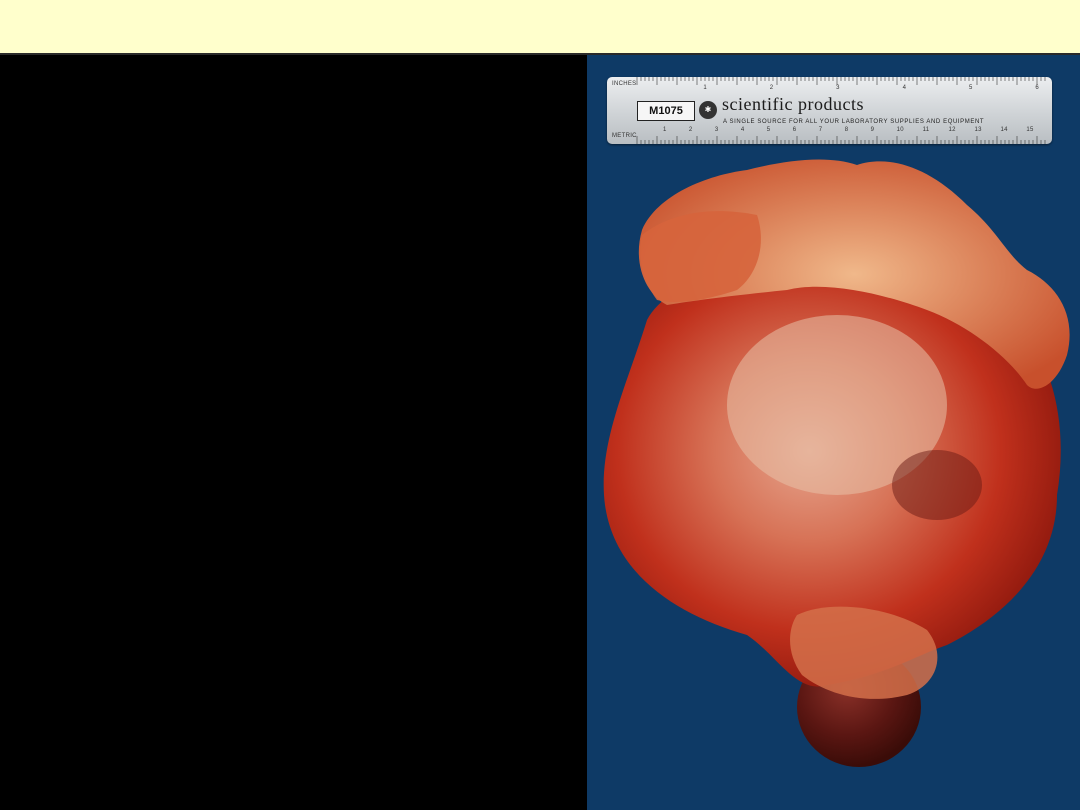 Image resolution: width=1080 pixels, height=810 pixels. What do you see at coordinates (937, 485) in the screenshot?
I see `dark-hemorrhage` at bounding box center [937, 485].